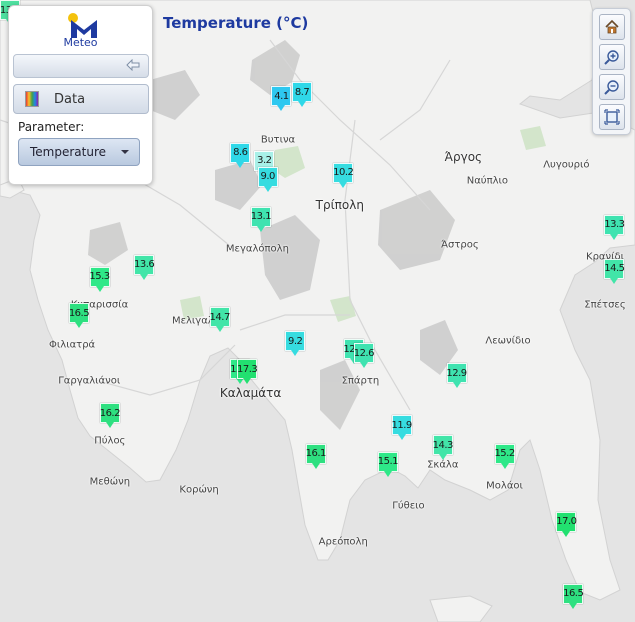  Describe the element at coordinates (257, 249) in the screenshot. I see `place-label: Μεγαλόπολη` at that location.